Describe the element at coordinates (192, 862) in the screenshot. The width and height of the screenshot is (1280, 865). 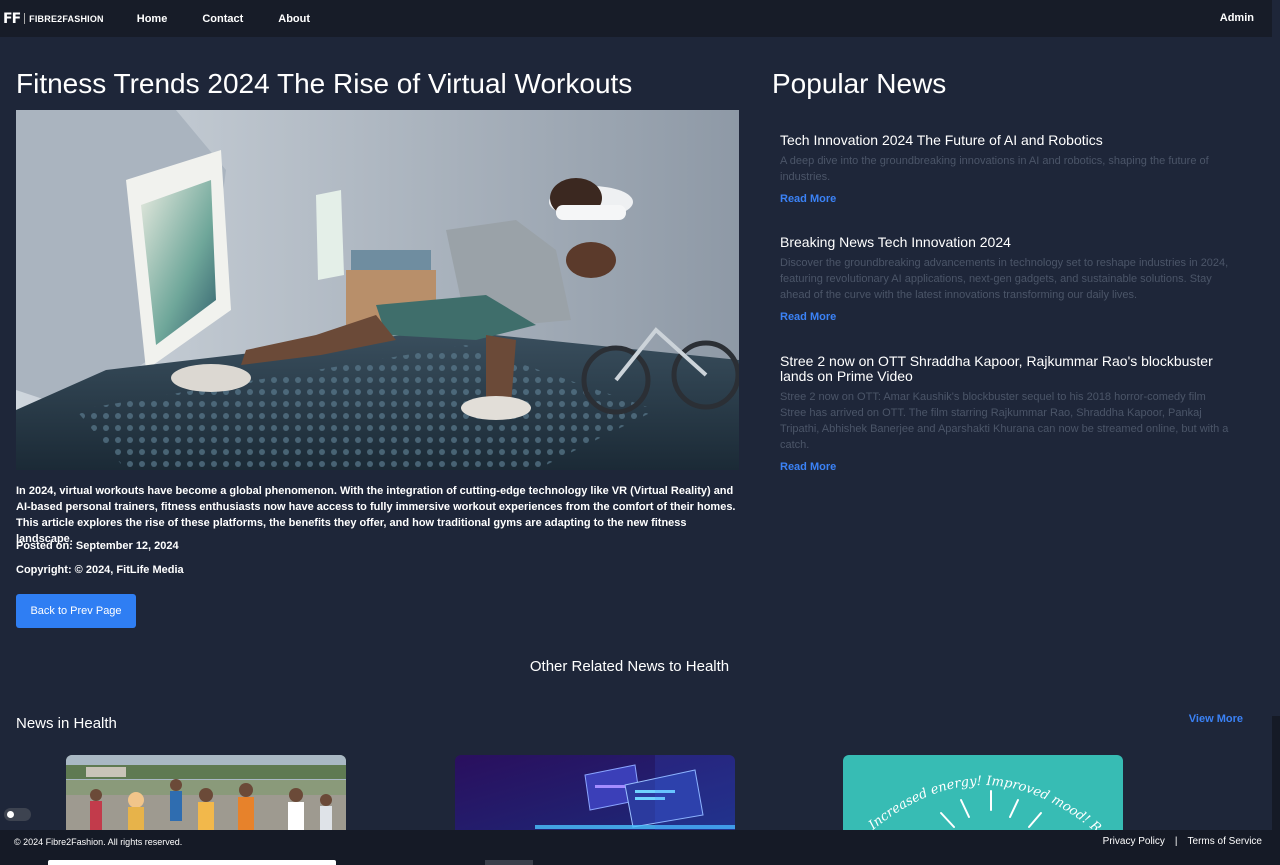
I see `bottom-input-edge` at that location.